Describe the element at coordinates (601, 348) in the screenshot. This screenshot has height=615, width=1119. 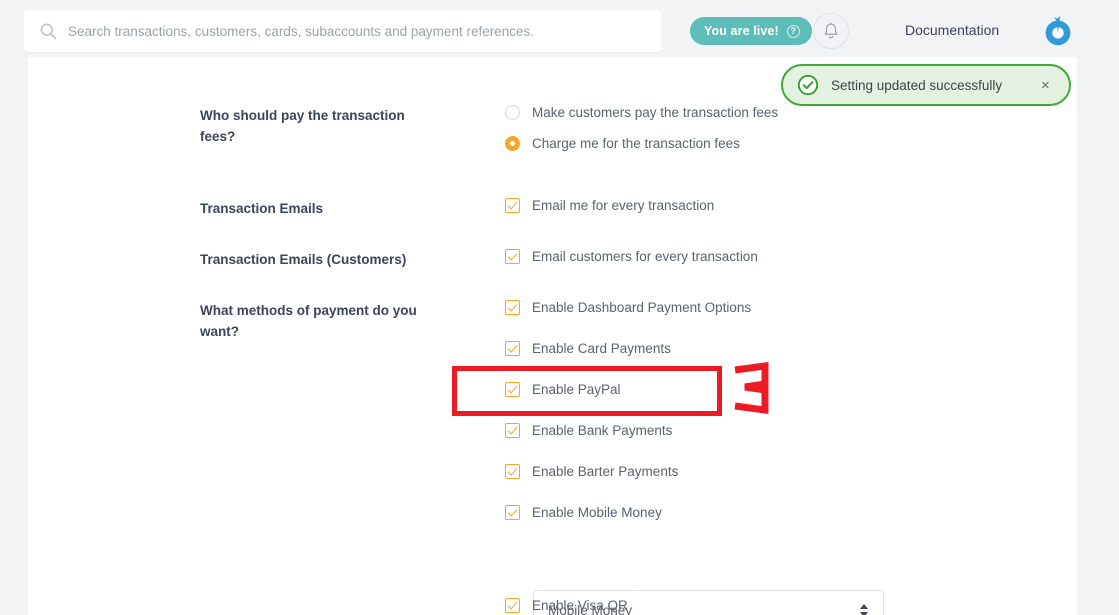
I see `checkbox-label-card-payments: Enable Card Payments` at that location.